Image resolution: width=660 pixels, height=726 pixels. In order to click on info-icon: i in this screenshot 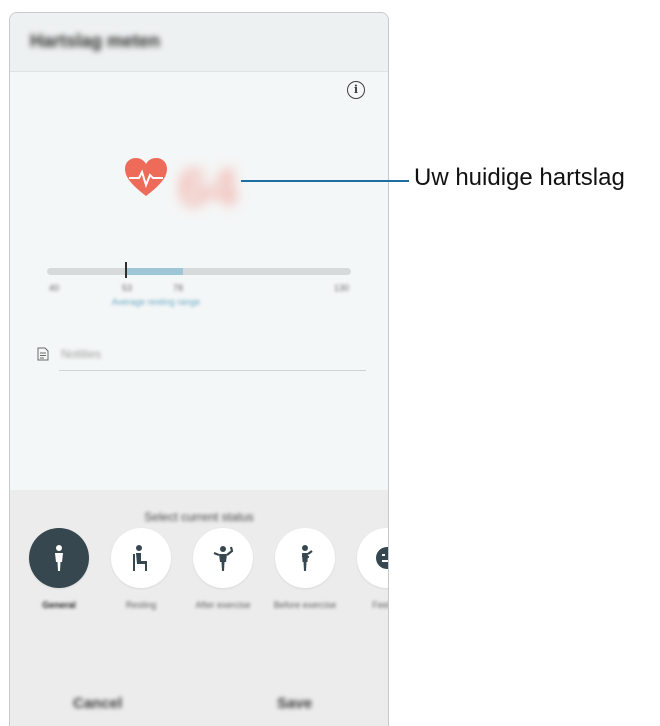, I will do `click(356, 90)`.